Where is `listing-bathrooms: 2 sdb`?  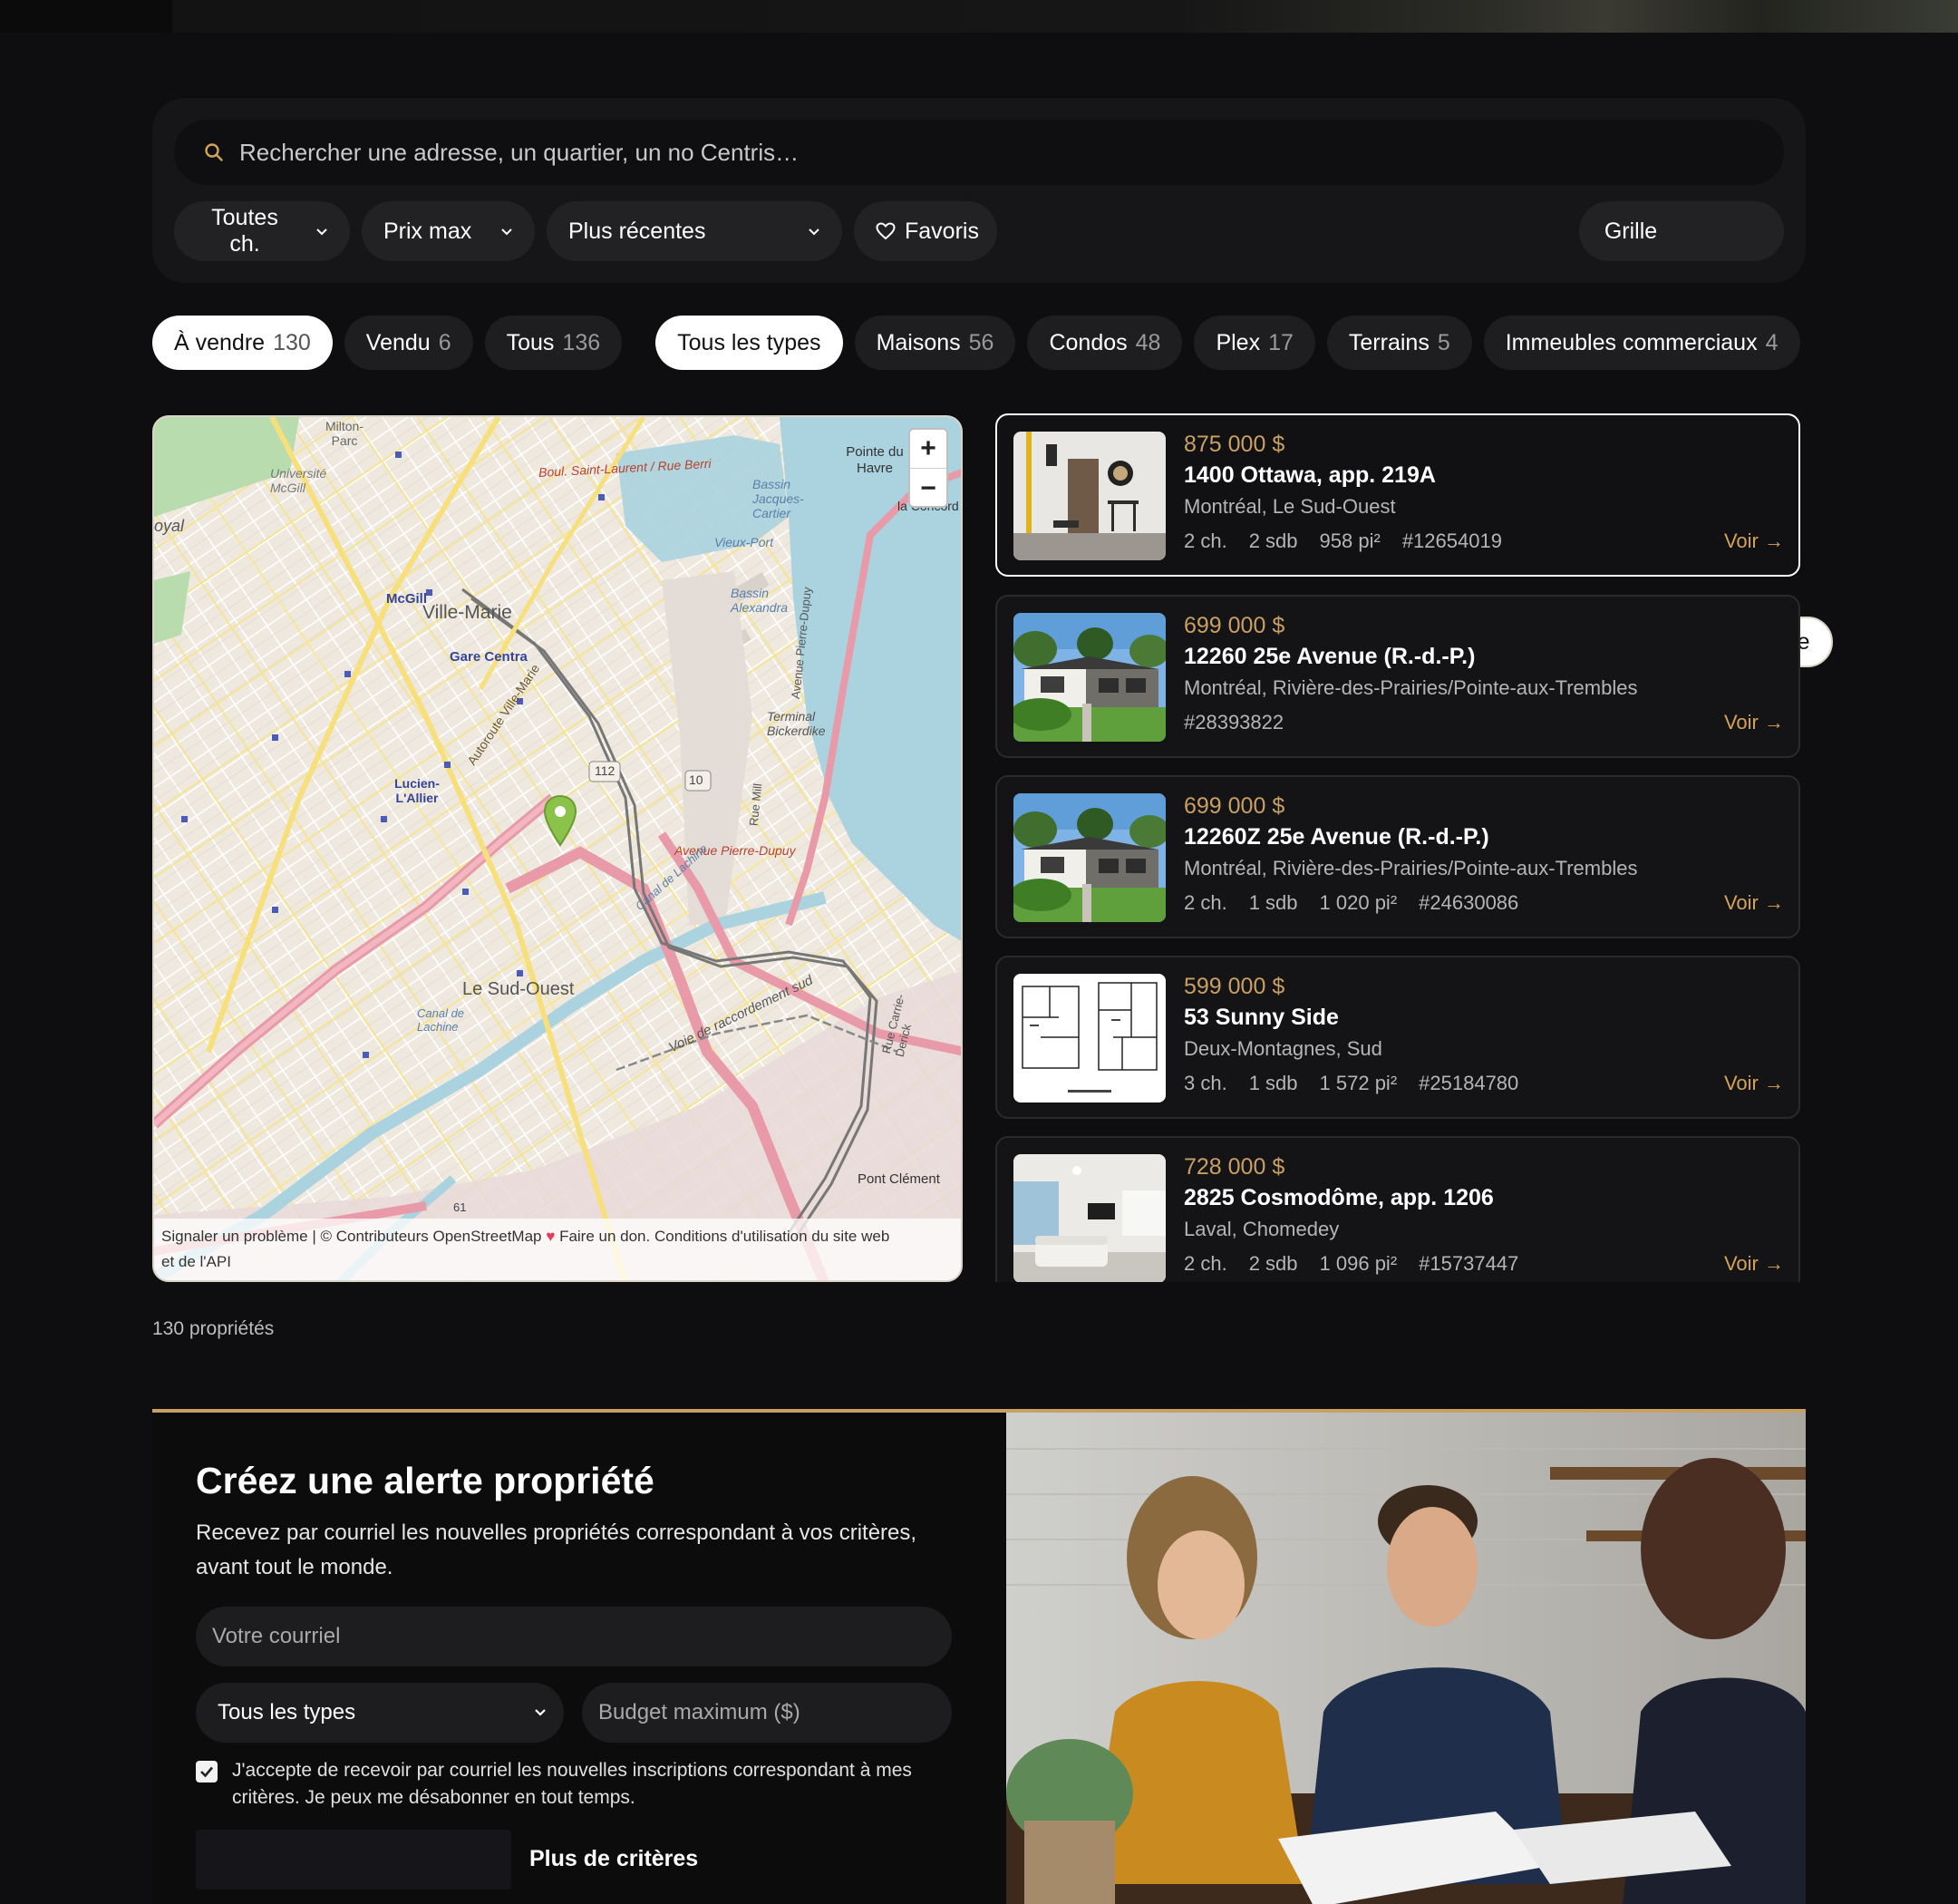 listing-bathrooms: 2 sdb is located at coordinates (1273, 1263).